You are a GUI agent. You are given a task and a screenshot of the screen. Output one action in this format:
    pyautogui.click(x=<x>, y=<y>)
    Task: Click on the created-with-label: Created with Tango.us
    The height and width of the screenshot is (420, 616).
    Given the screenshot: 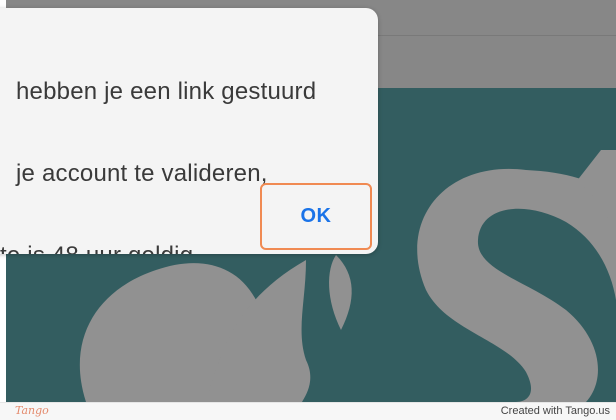 What is the action you would take?
    pyautogui.click(x=555, y=411)
    